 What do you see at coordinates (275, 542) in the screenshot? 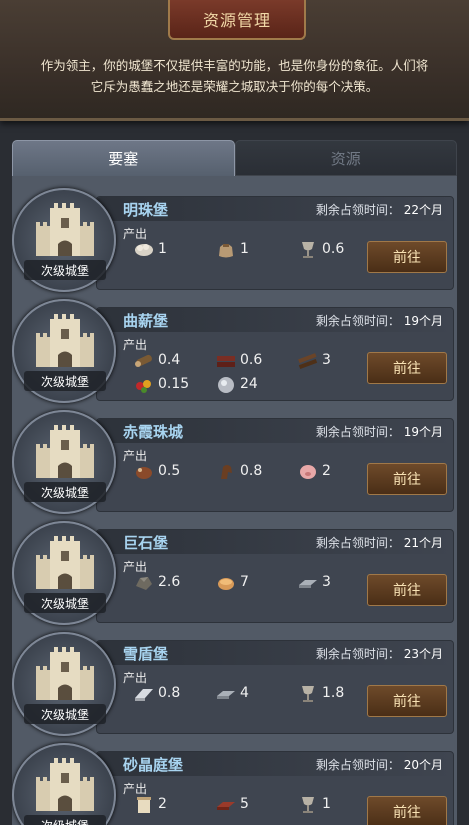
I see `castle-name-bar: 巨石堡 剩余占领时间： 21个月` at bounding box center [275, 542].